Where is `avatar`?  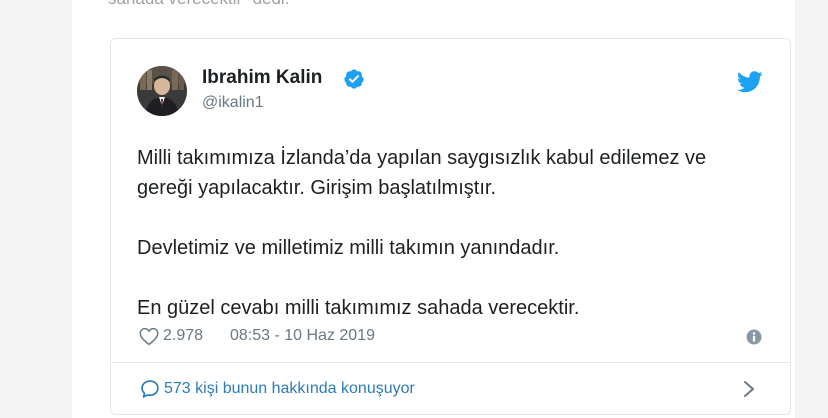
avatar is located at coordinates (162, 91).